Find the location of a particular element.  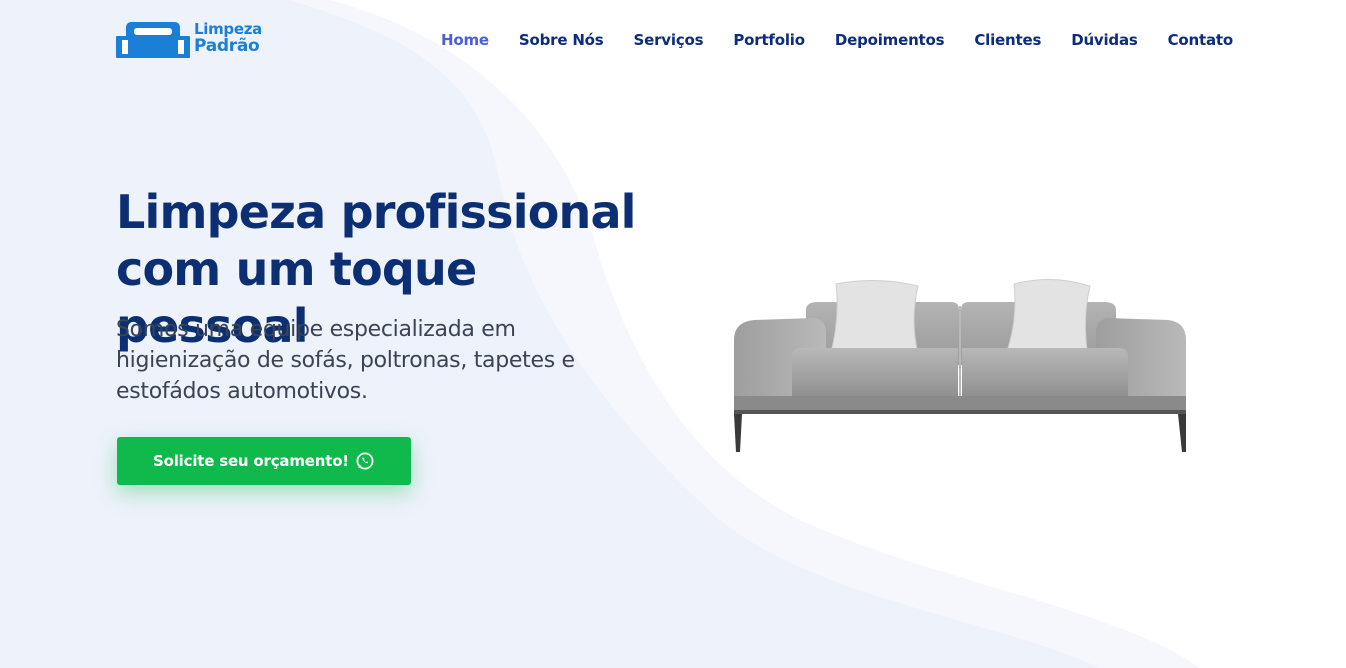

nav-depoimentos: Depoimentos is located at coordinates (890, 40).